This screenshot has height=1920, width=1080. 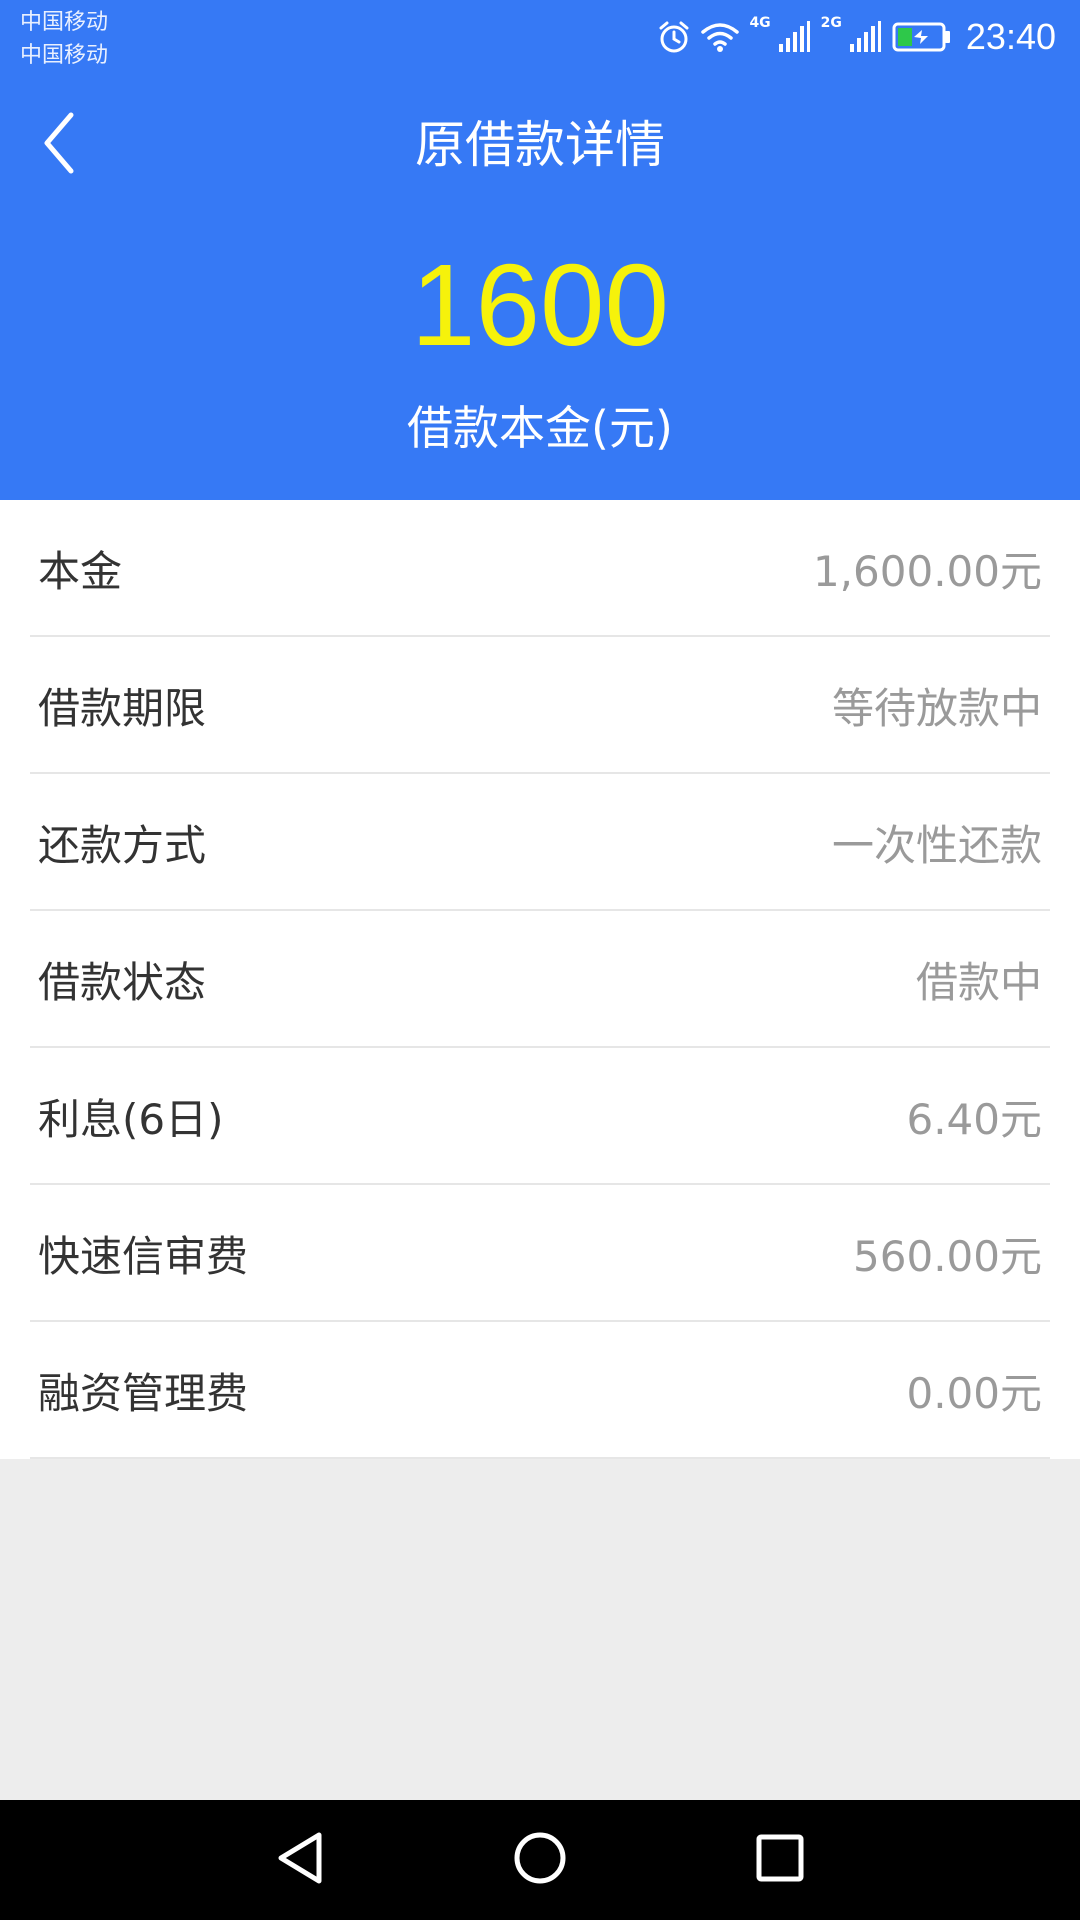 I want to click on detail-label: 利息(6日), so click(x=131, y=1119).